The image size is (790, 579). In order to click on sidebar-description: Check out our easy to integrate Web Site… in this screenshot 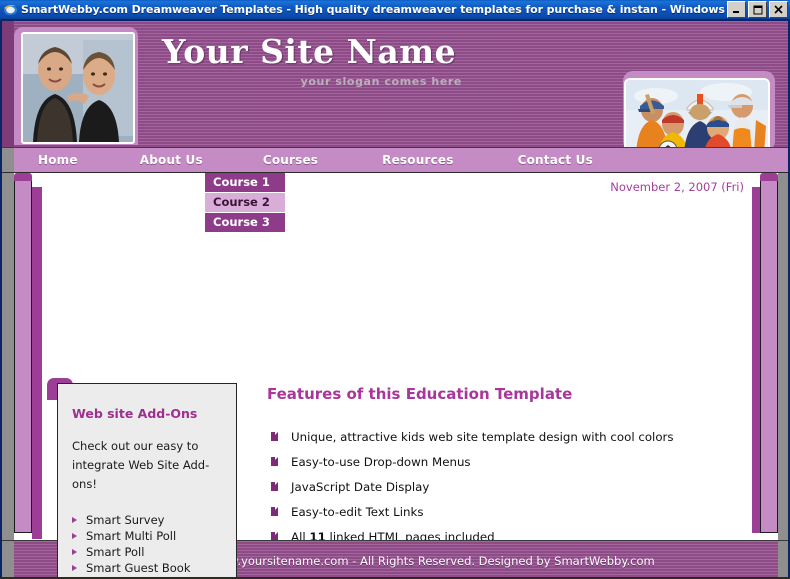, I will do `click(141, 465)`.